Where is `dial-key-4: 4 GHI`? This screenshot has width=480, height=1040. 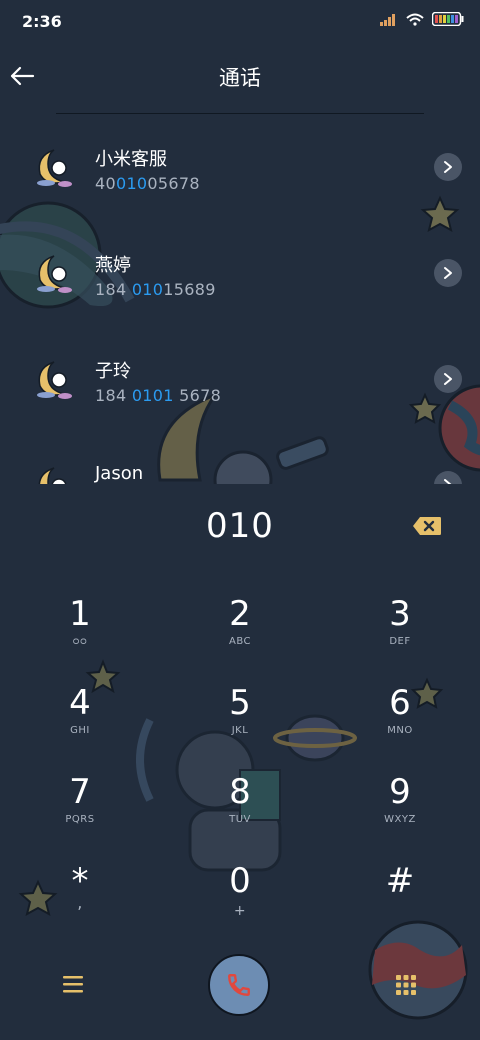
dial-key-4: 4 GHI is located at coordinates (80, 723).